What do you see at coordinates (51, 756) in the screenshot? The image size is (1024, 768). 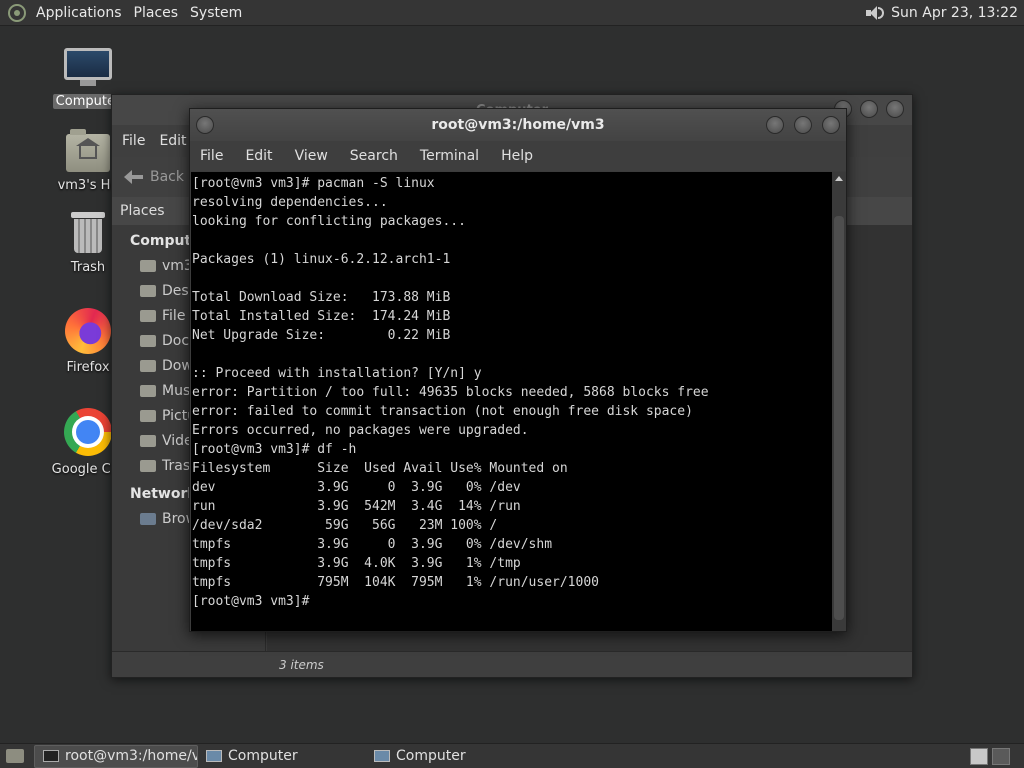 I see `terminal-icon` at bounding box center [51, 756].